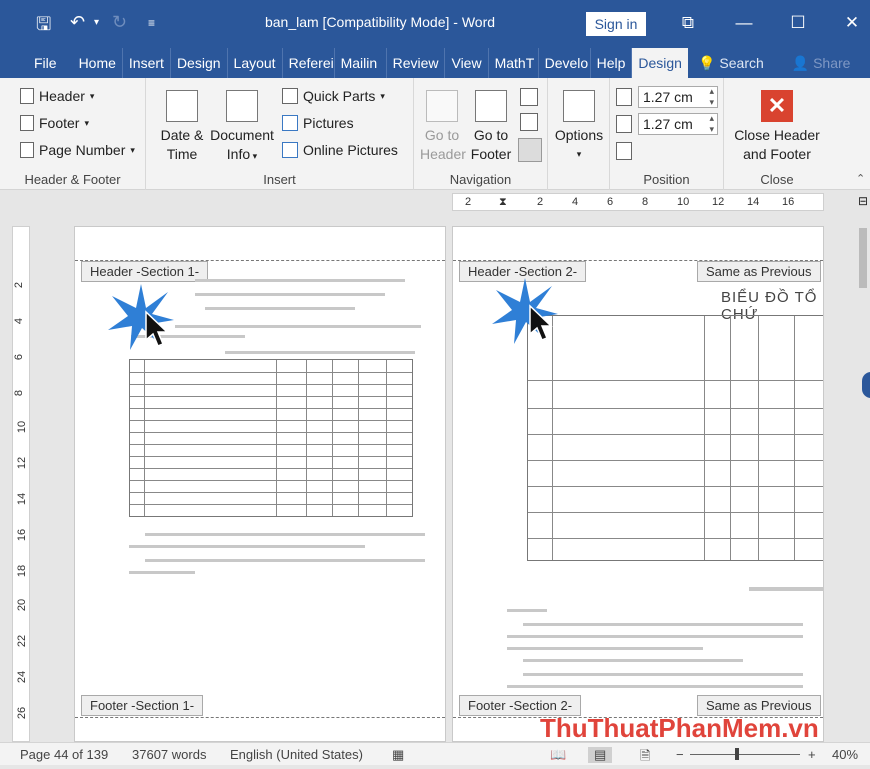 Image resolution: width=870 pixels, height=769 pixels. Describe the element at coordinates (142, 705) in the screenshot. I see `footer-section-1-tag: Footer -Section 1-` at that location.